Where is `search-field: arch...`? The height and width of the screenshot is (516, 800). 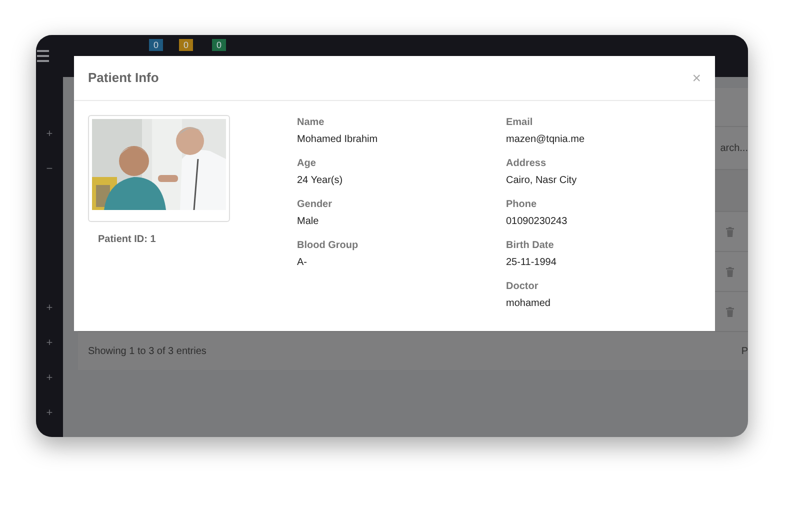
search-field: arch... is located at coordinates (734, 148).